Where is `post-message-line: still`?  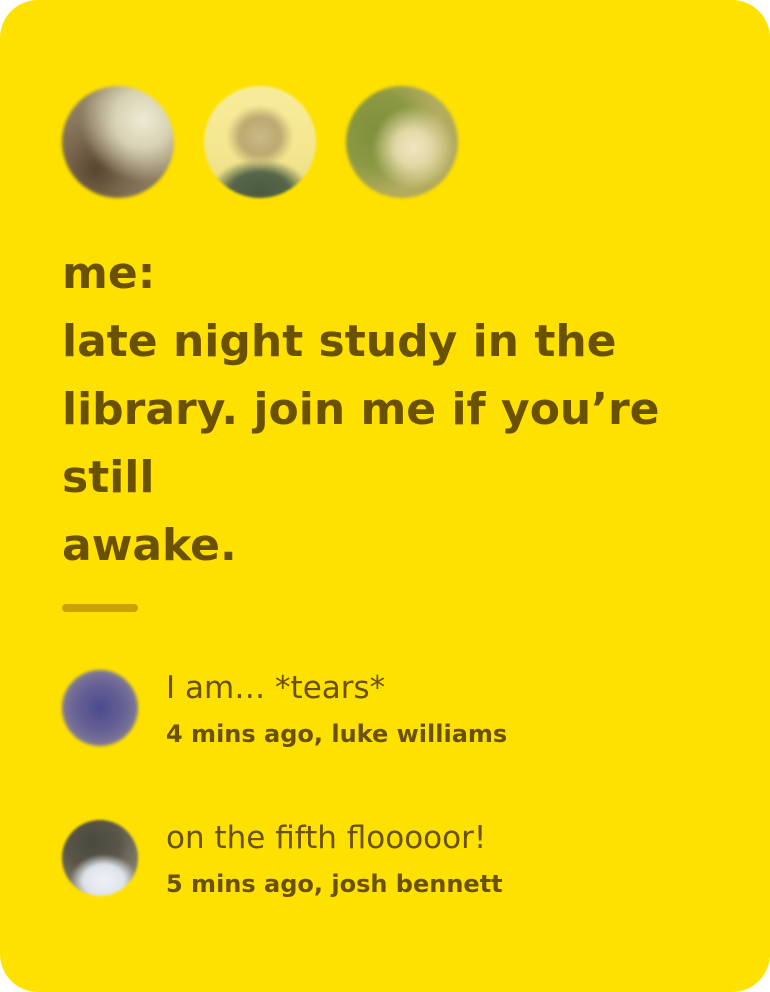
post-message-line: still is located at coordinates (108, 477).